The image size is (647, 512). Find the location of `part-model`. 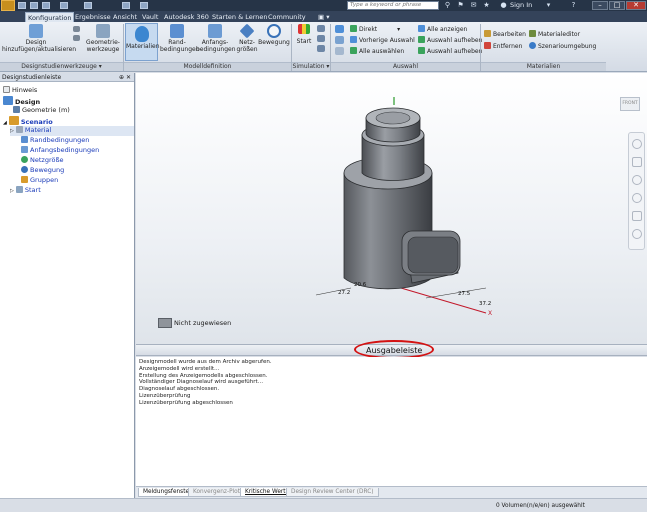

part-model is located at coordinates (402, 198).